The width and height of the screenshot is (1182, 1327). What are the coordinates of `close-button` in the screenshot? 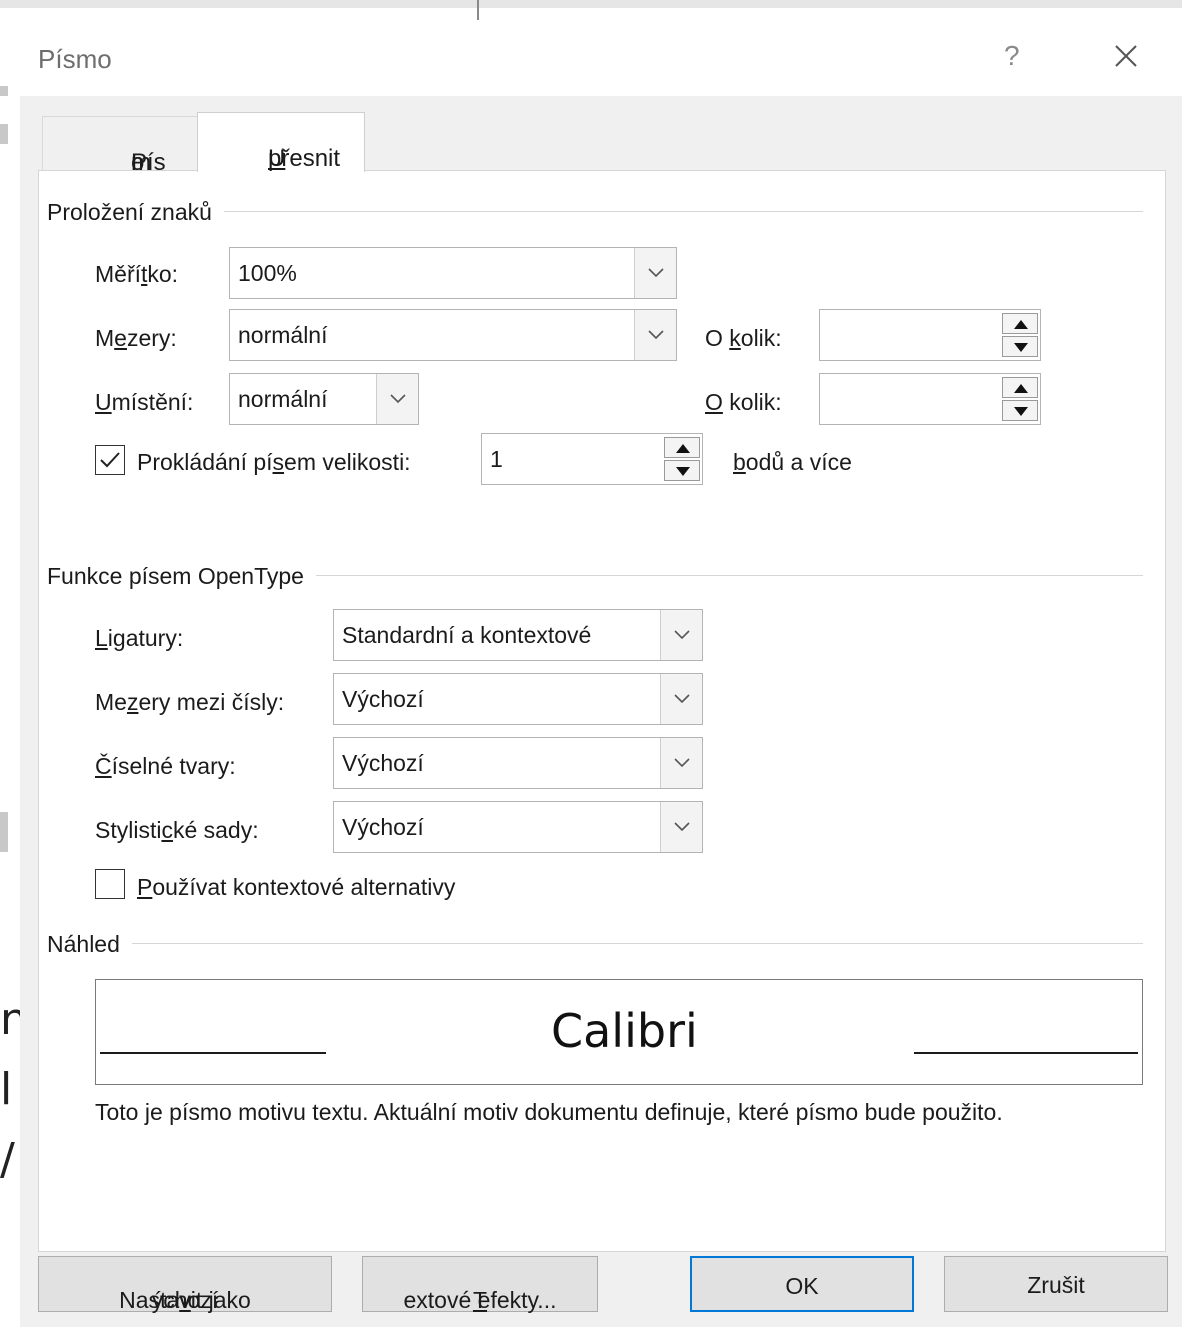 It's located at (1126, 56).